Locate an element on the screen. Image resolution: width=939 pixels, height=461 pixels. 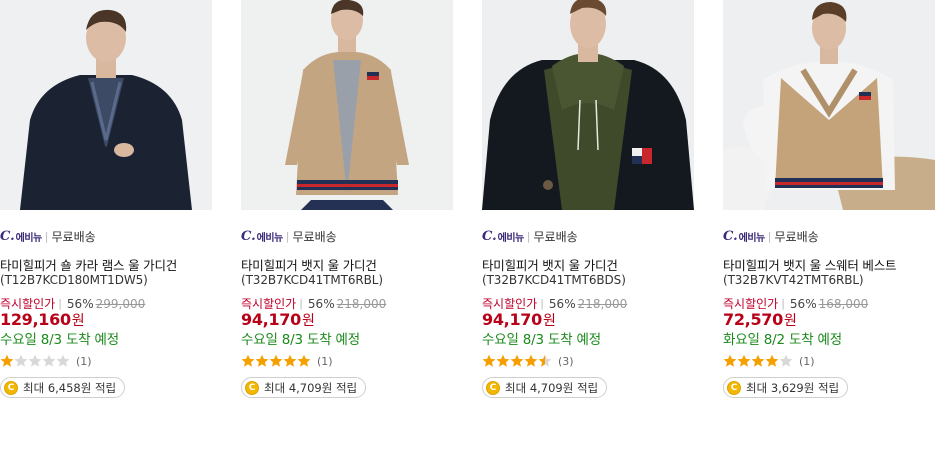
original-price: 299,000 is located at coordinates (120, 303).